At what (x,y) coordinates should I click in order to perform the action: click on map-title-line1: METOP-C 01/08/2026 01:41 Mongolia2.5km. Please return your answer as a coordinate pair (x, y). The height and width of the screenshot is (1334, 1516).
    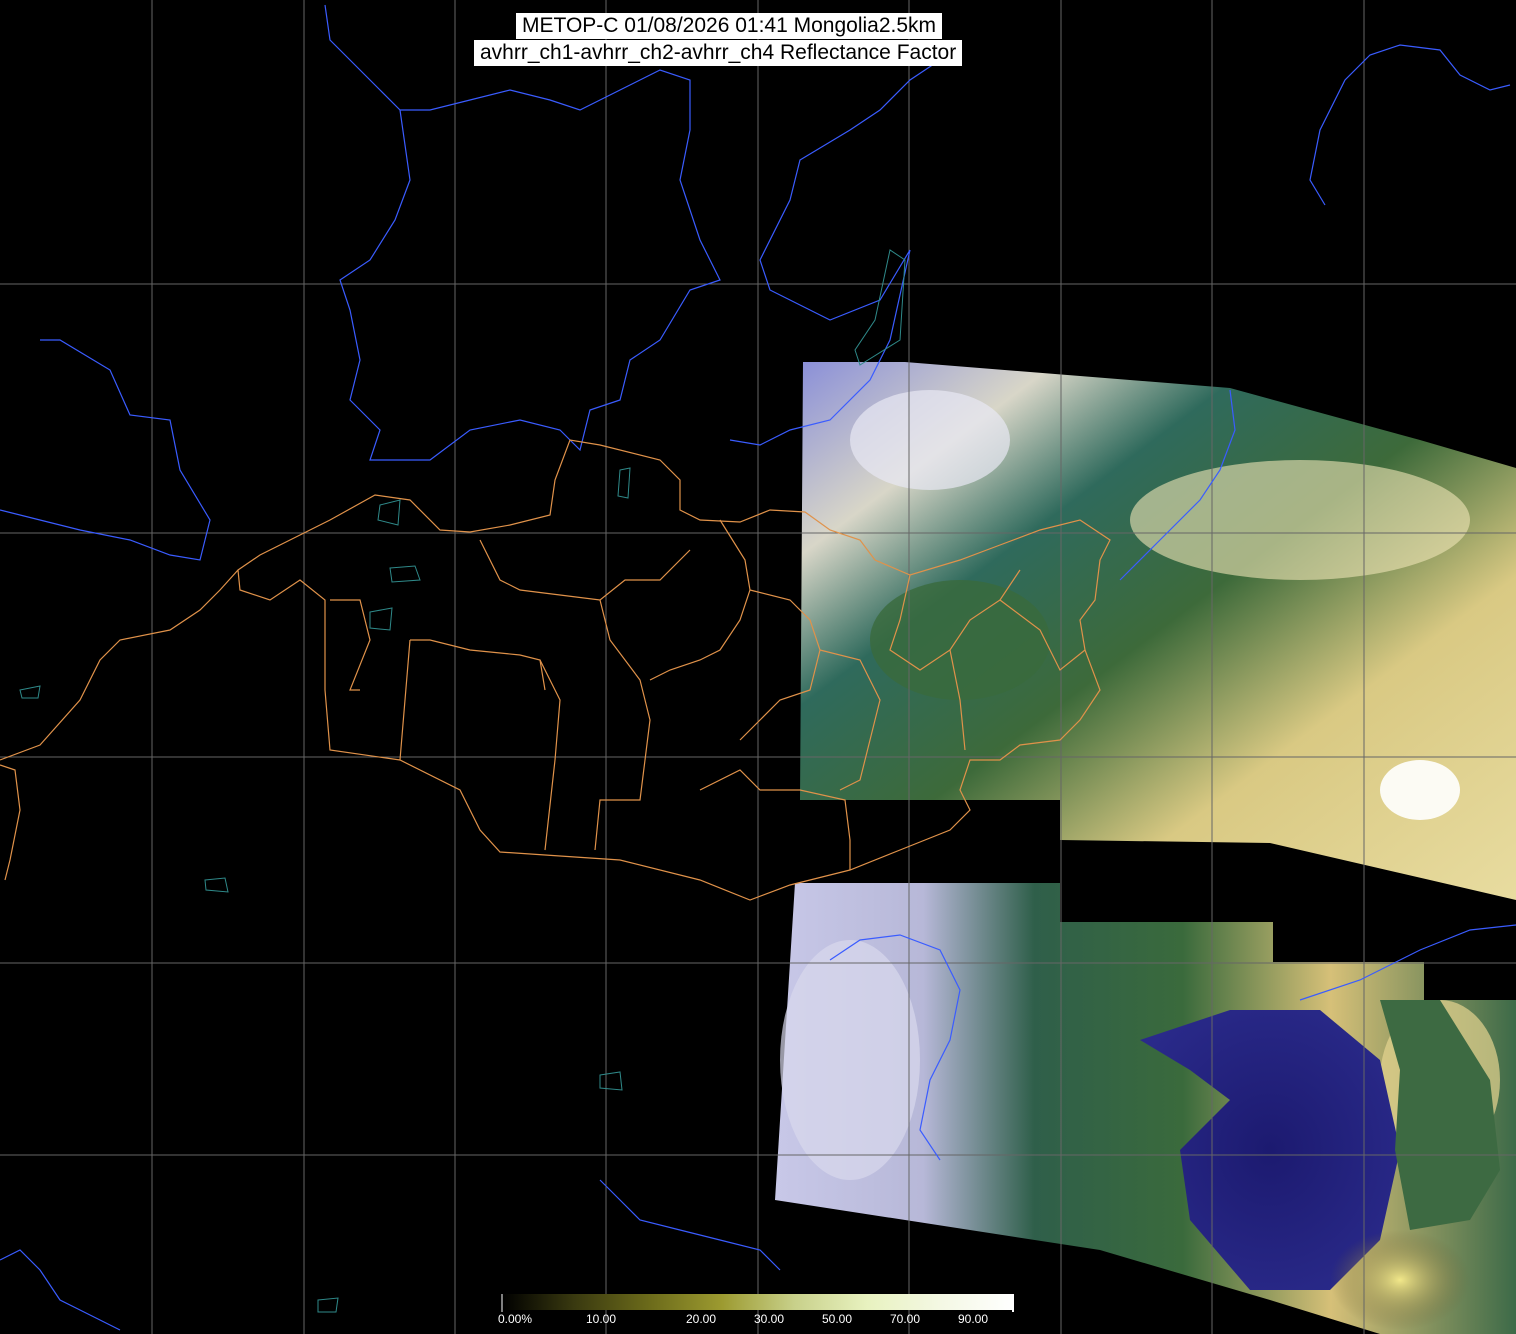
    Looking at the image, I should click on (729, 26).